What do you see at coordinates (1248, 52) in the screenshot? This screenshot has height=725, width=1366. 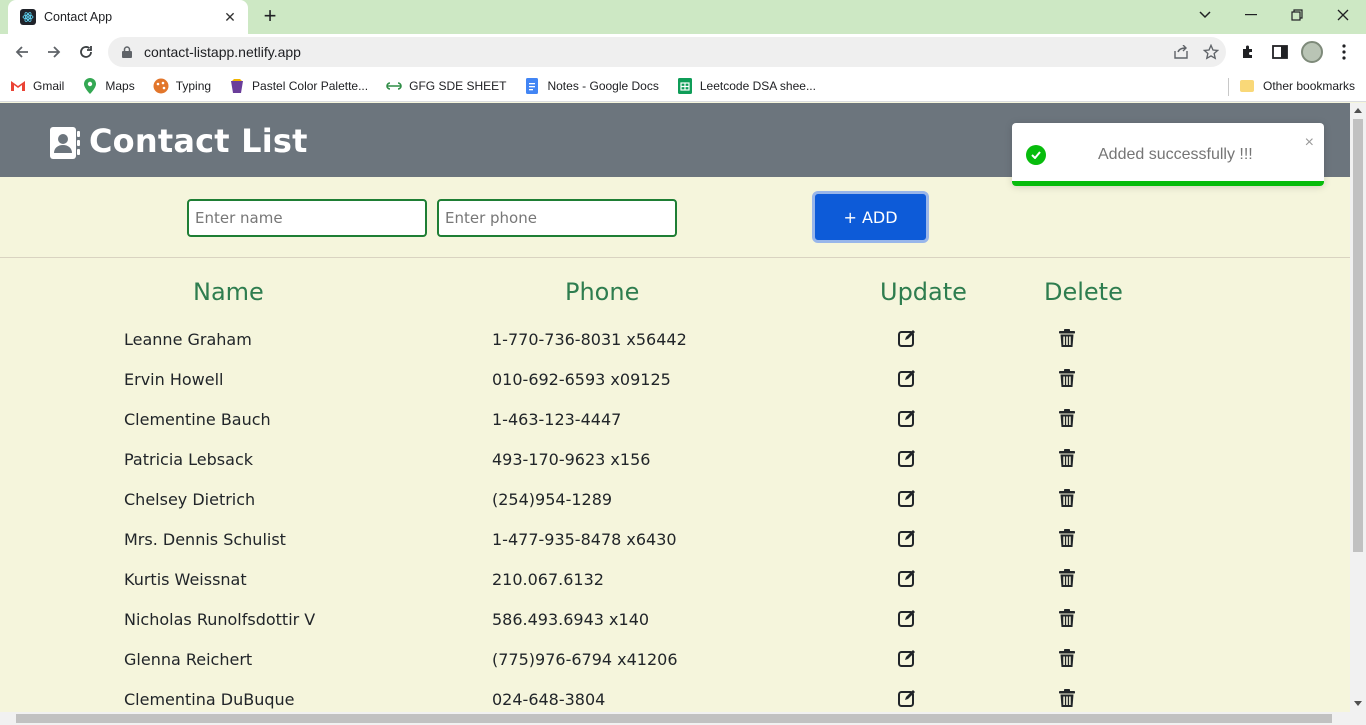 I see `extensions-icon` at bounding box center [1248, 52].